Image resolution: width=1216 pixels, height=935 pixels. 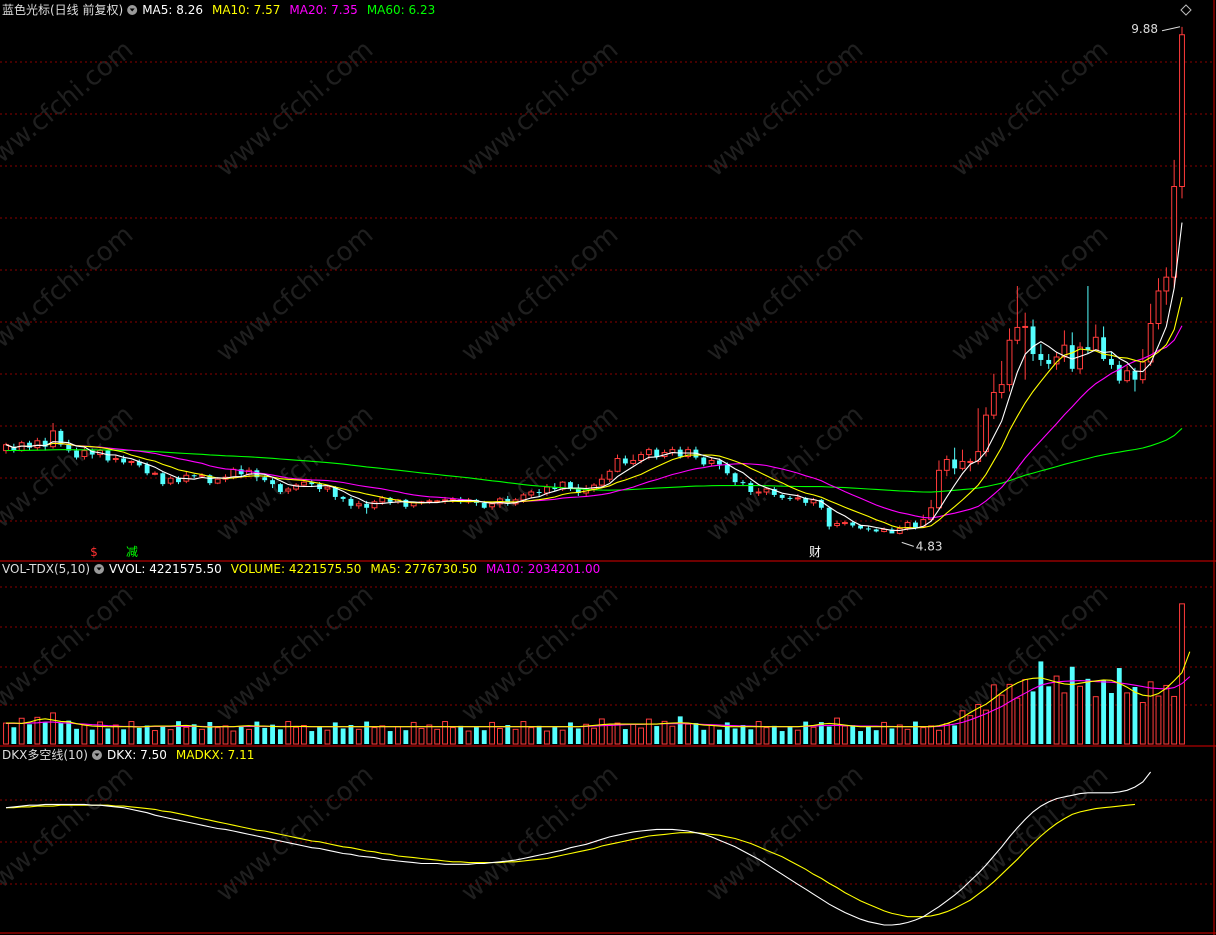 What do you see at coordinates (132, 552) in the screenshot?
I see `event-marker: 减` at bounding box center [132, 552].